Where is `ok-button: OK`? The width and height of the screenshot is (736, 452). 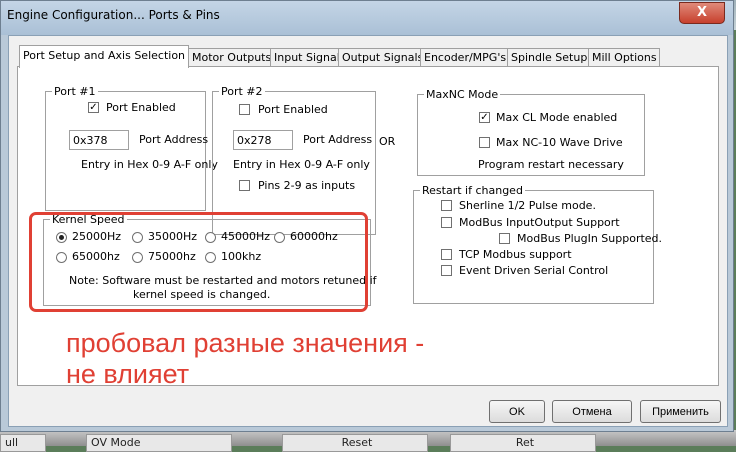
ok-button: OK is located at coordinates (517, 411).